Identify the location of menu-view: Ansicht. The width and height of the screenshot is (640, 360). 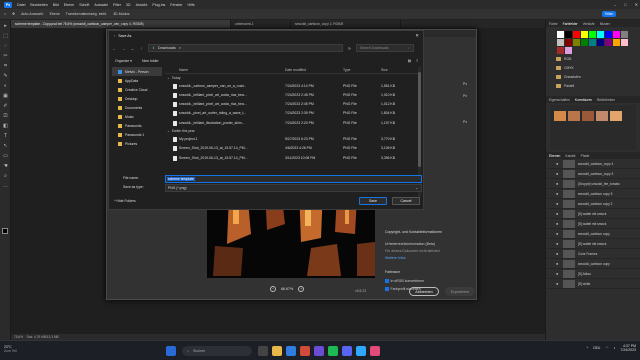
(142, 5).